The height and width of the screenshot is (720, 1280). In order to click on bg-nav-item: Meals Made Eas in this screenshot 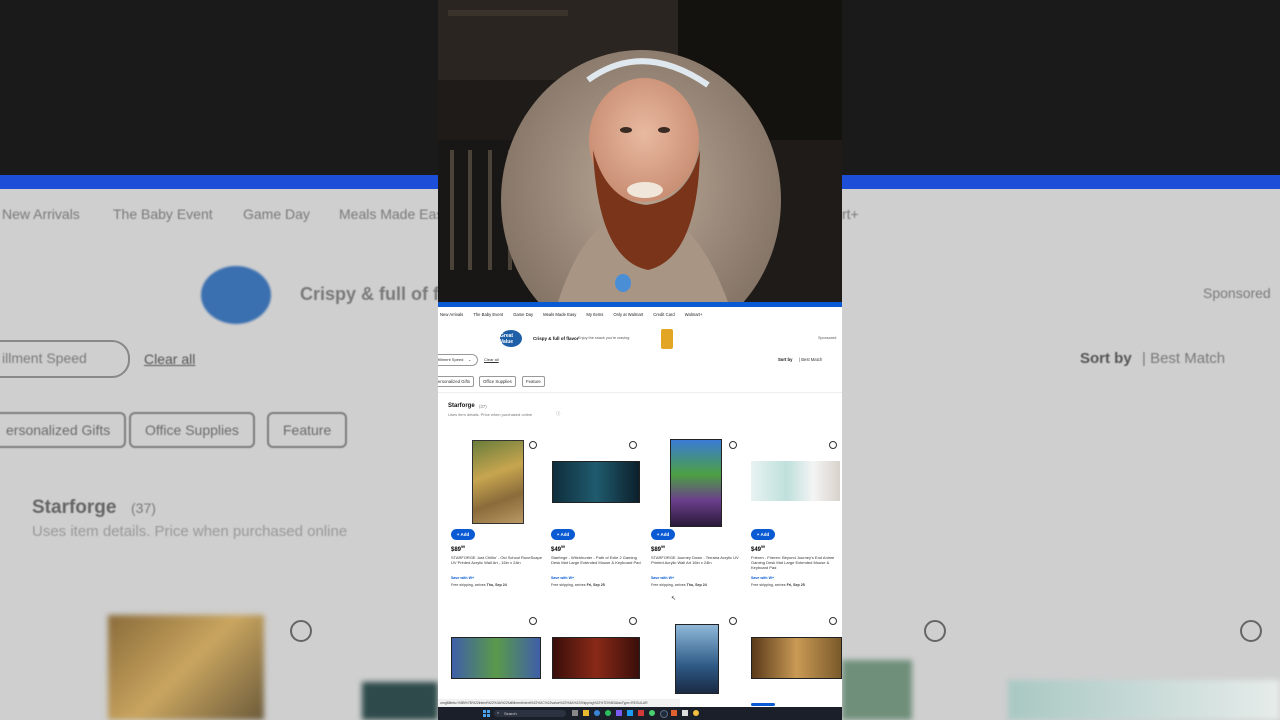, I will do `click(388, 214)`.